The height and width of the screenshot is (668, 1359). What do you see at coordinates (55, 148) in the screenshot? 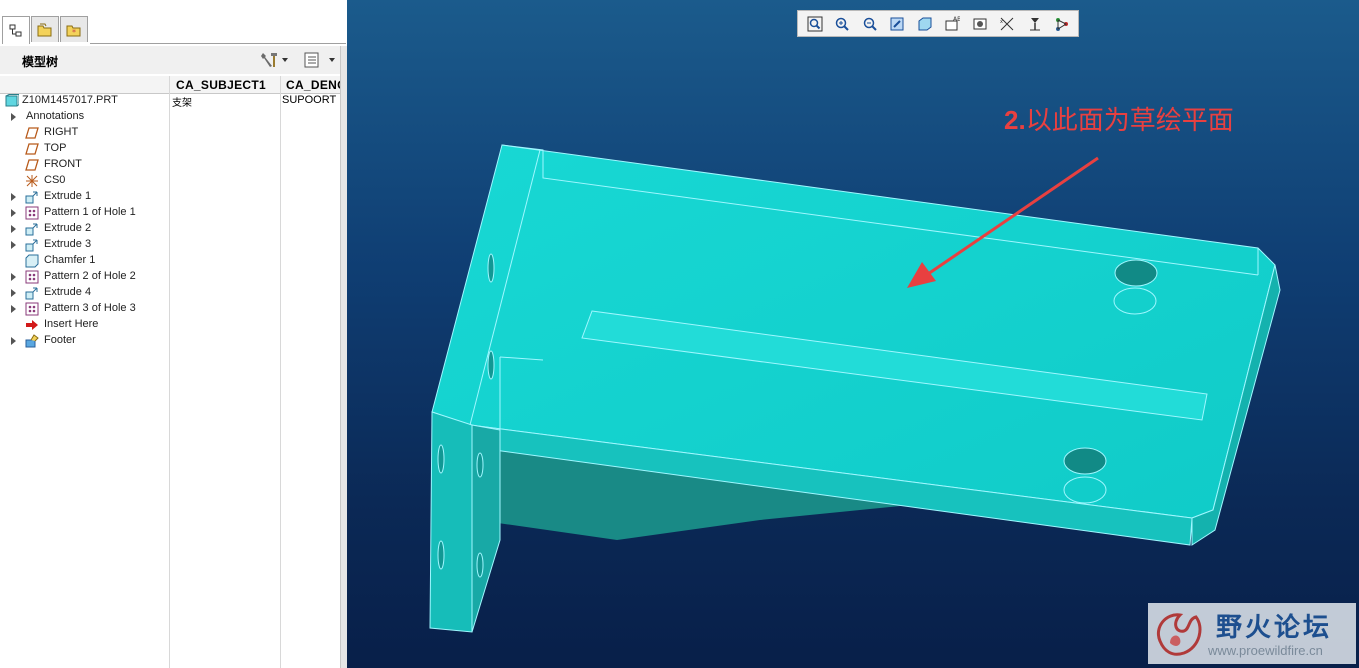
I see `tree-item-label: TOP` at bounding box center [55, 148].